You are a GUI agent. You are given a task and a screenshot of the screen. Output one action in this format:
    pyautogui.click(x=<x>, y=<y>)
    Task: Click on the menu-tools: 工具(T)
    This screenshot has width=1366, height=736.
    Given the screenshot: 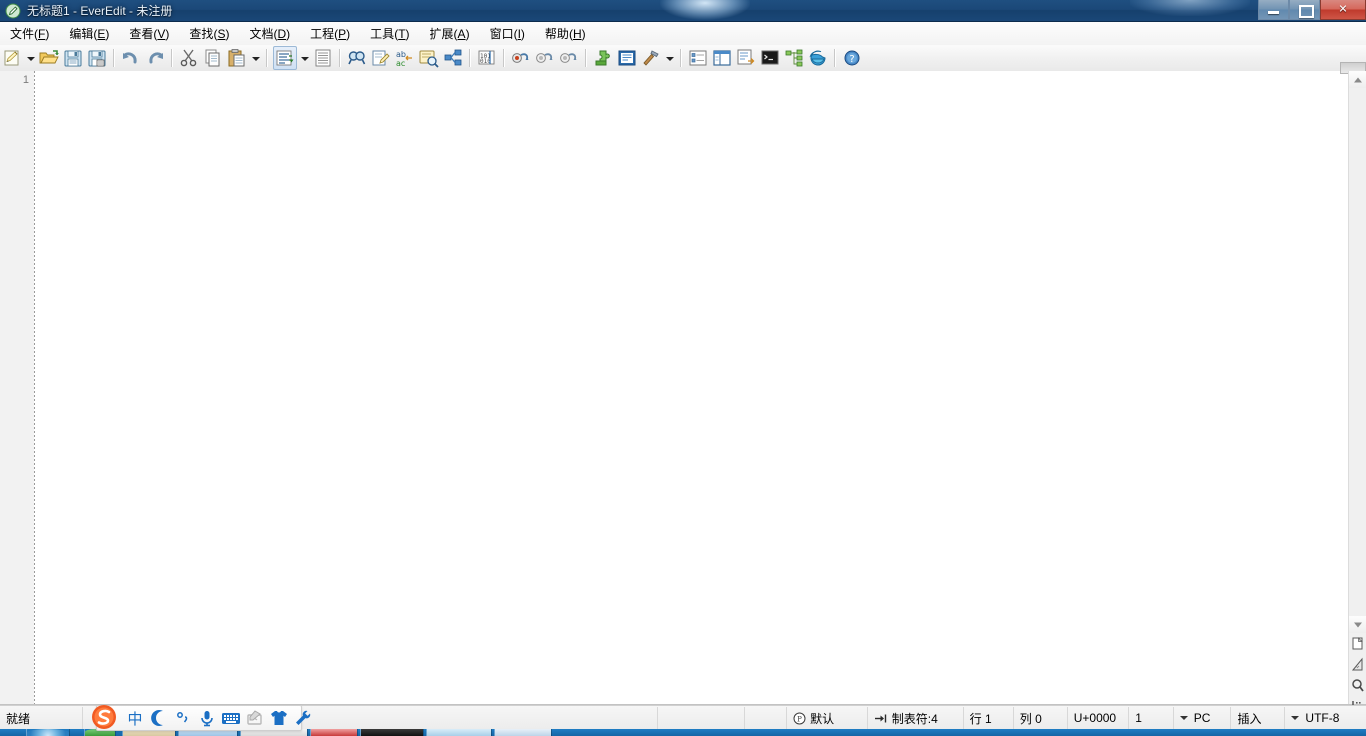 What is the action you would take?
    pyautogui.click(x=389, y=33)
    